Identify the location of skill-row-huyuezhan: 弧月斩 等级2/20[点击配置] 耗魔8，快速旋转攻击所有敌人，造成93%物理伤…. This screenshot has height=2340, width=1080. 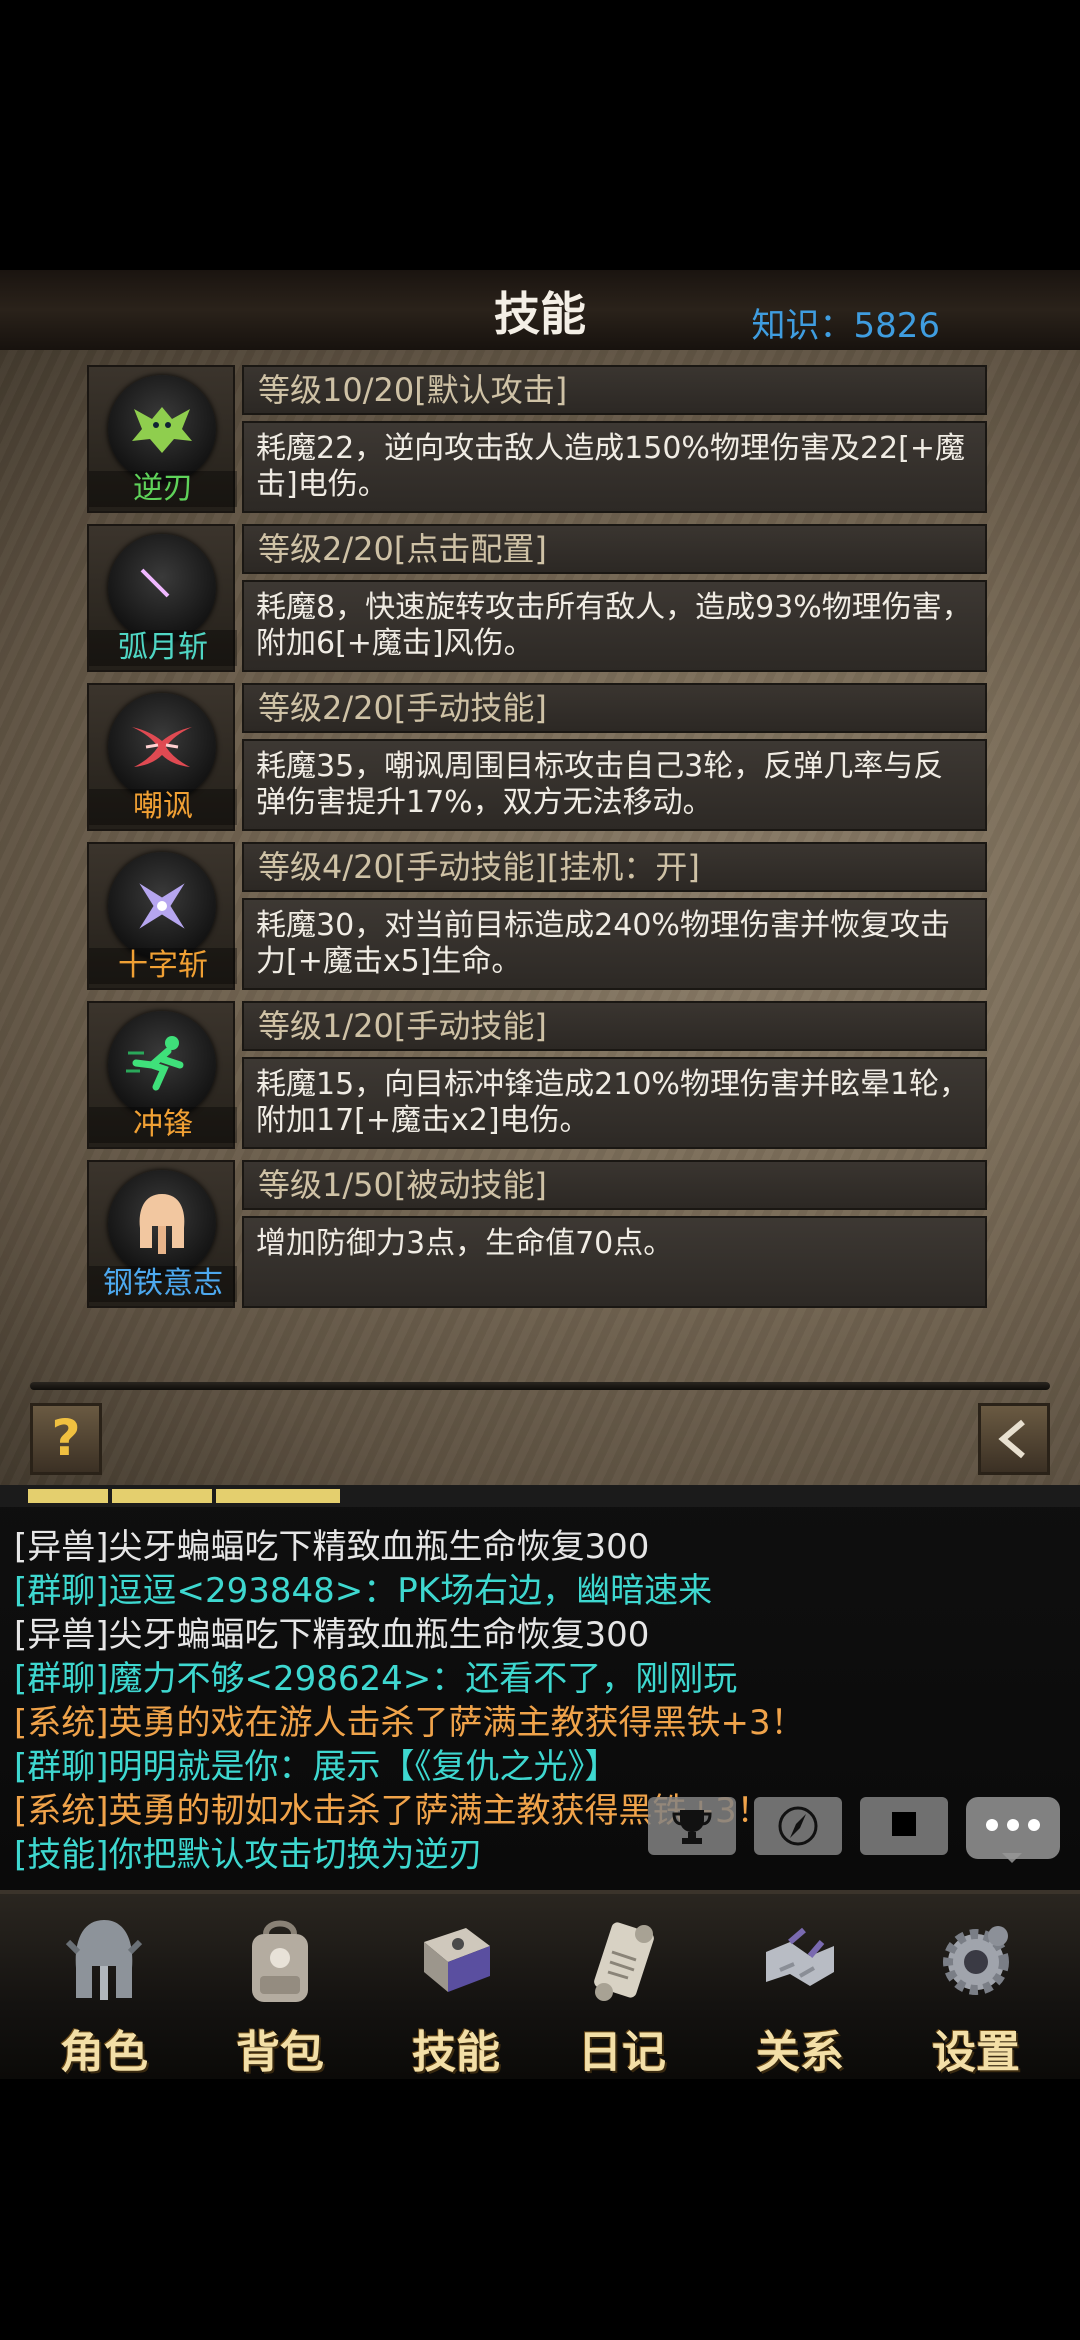
(539, 599).